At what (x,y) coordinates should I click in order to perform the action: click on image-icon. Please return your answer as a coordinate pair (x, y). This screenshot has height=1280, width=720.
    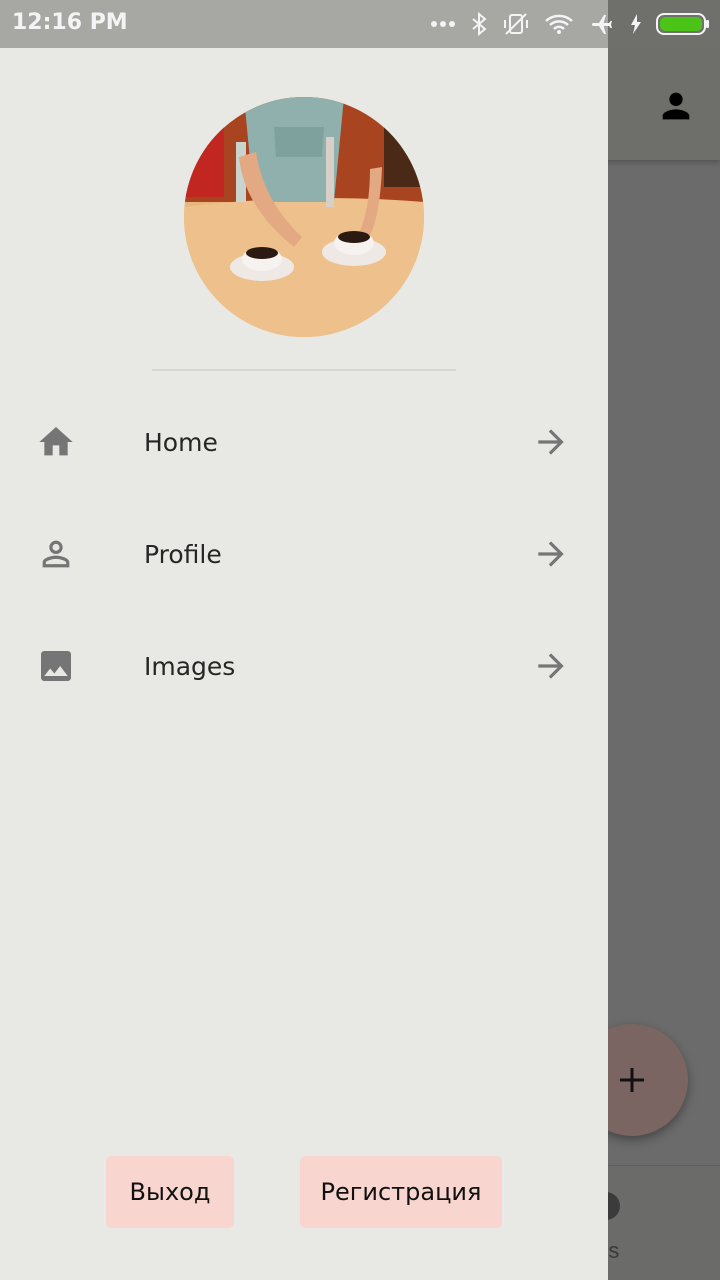
    Looking at the image, I should click on (56, 666).